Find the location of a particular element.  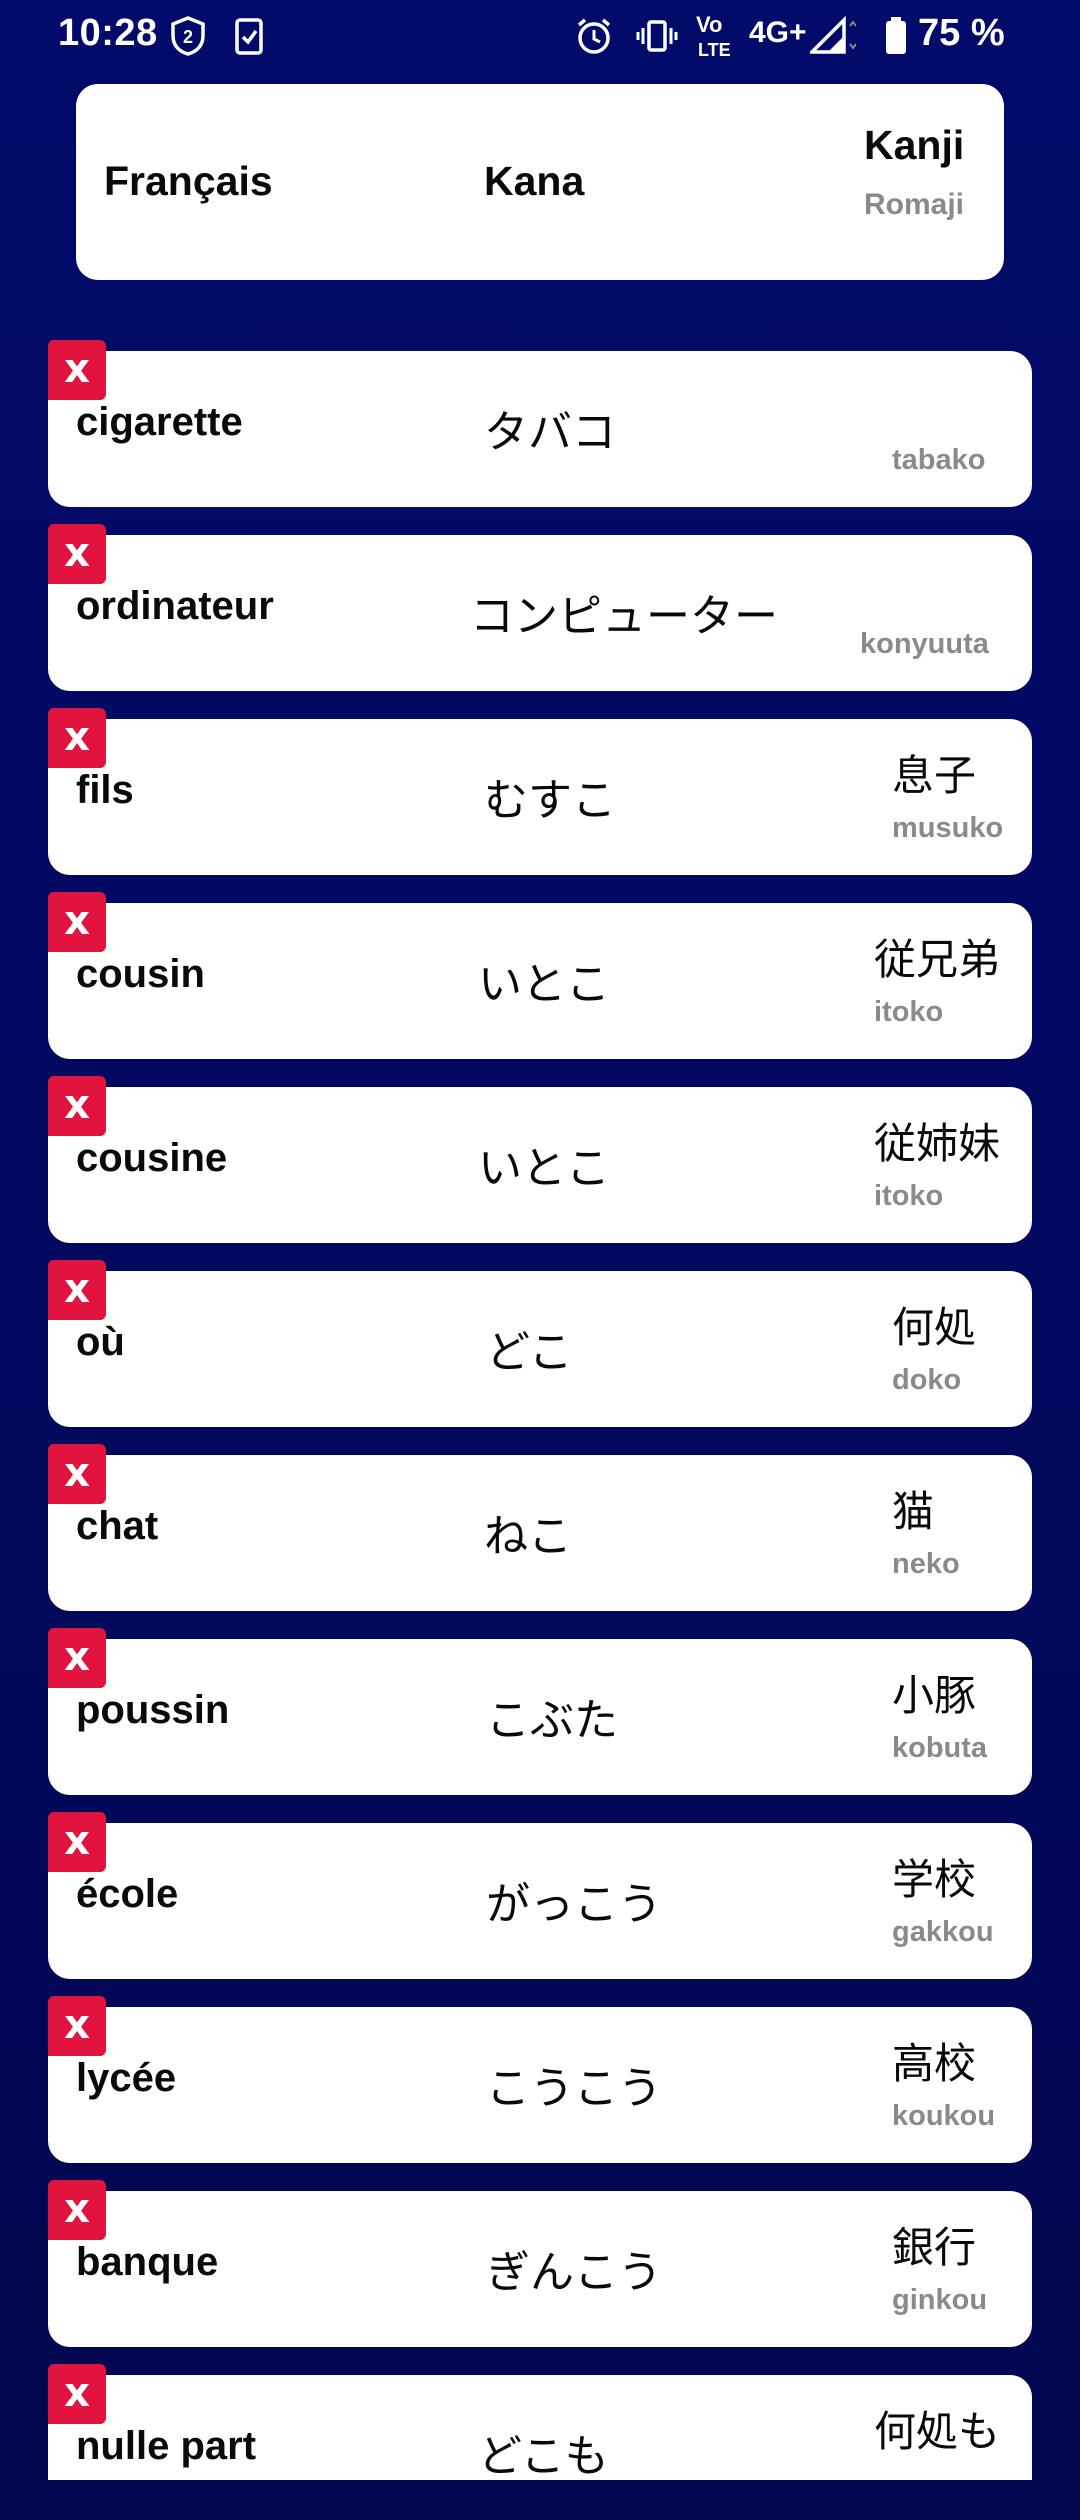

french-word: cousine is located at coordinates (152, 1158).